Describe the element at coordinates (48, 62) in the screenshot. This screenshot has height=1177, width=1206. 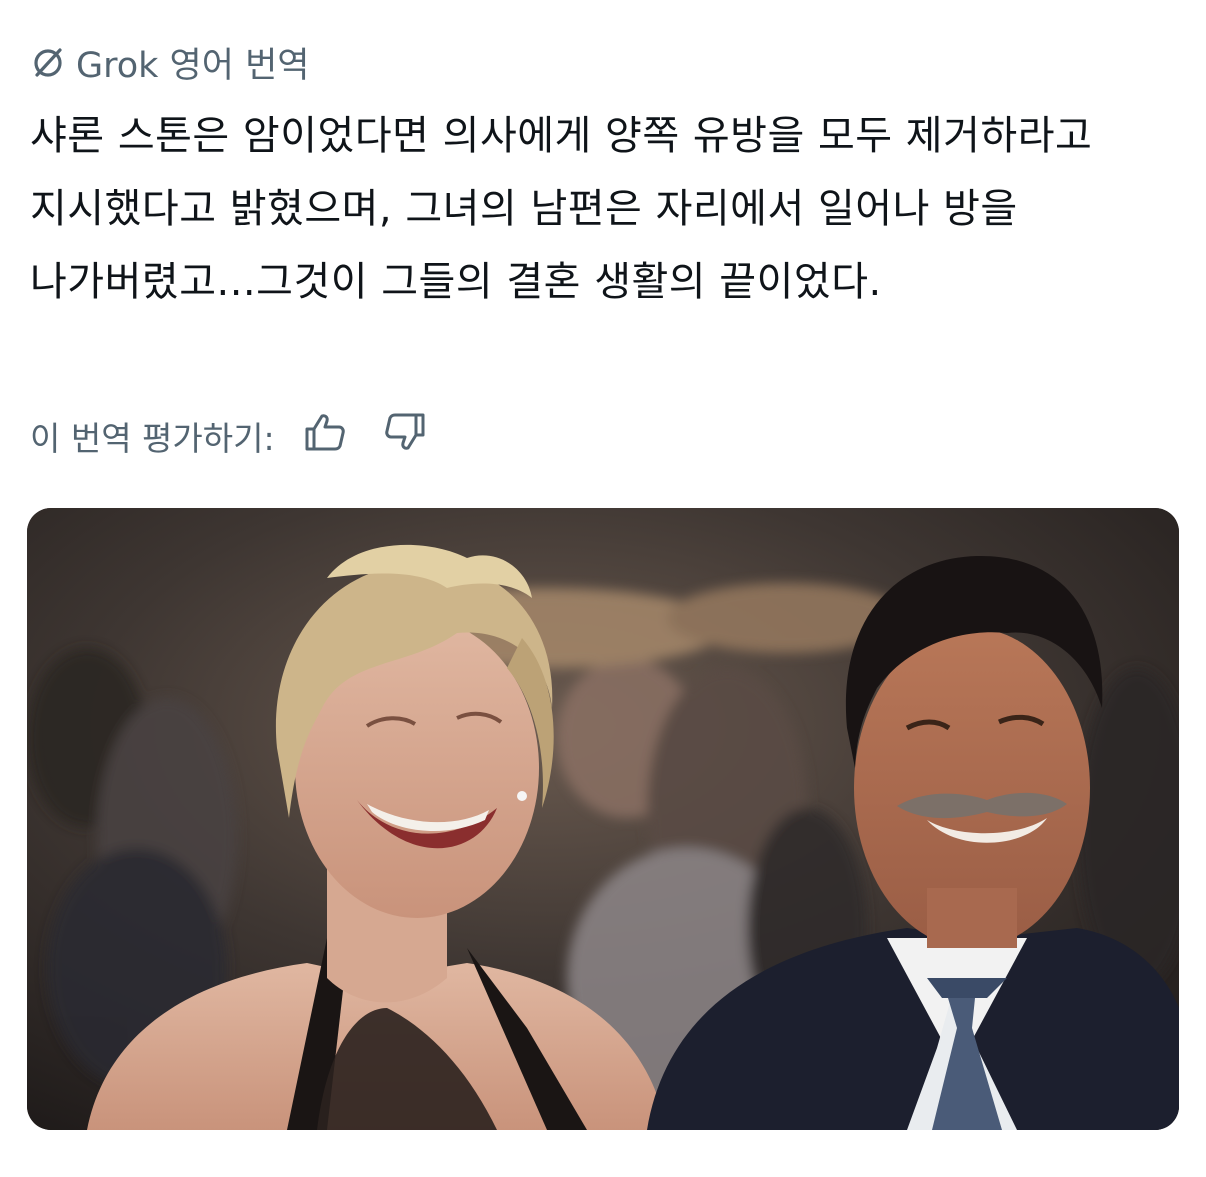
I see `grok-slash-icon` at that location.